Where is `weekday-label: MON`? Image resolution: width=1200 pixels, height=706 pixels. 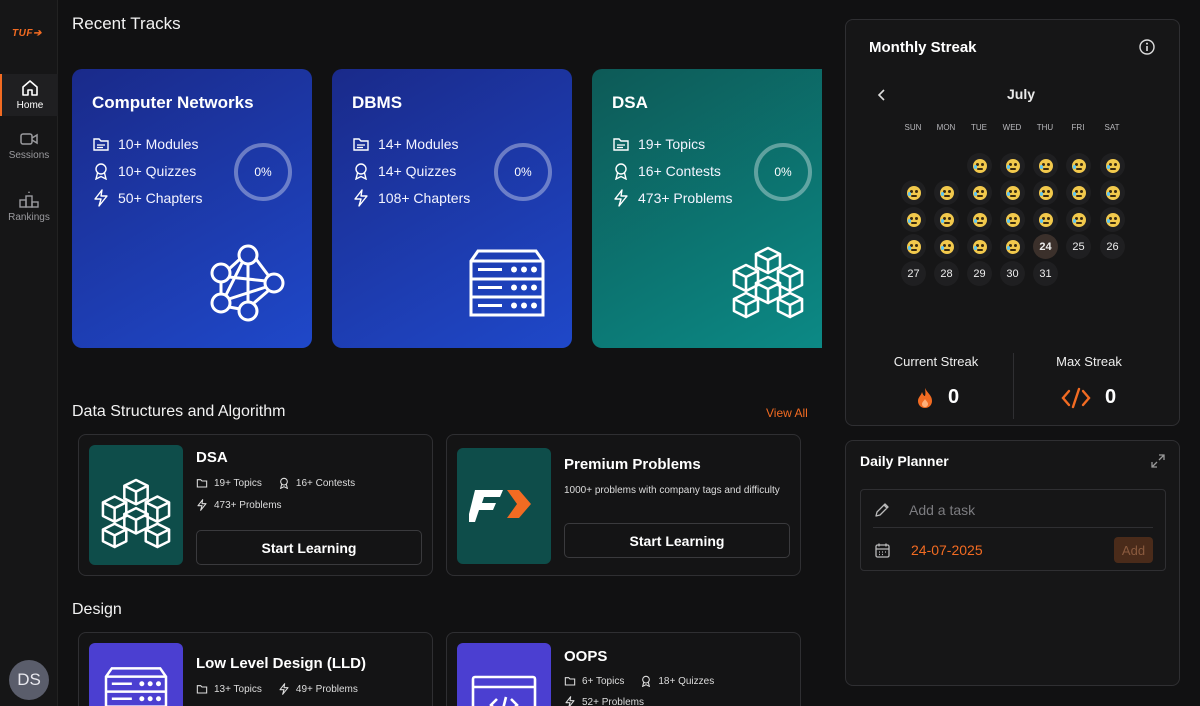 weekday-label: MON is located at coordinates (946, 127).